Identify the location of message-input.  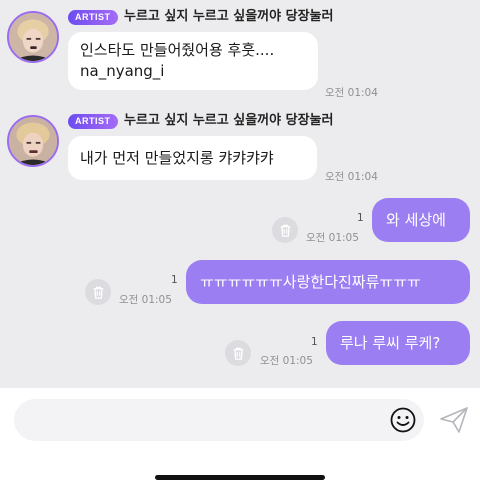
(219, 420).